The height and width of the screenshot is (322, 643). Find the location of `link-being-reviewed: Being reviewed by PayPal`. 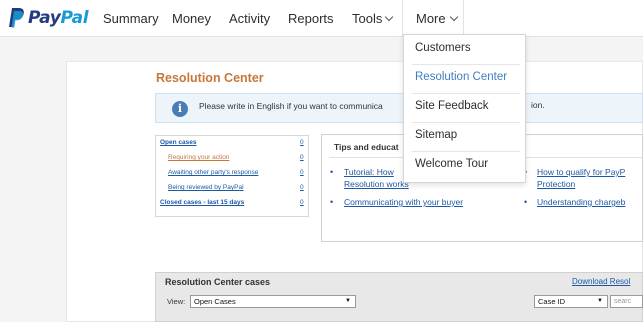

link-being-reviewed: Being reviewed by PayPal is located at coordinates (206, 187).